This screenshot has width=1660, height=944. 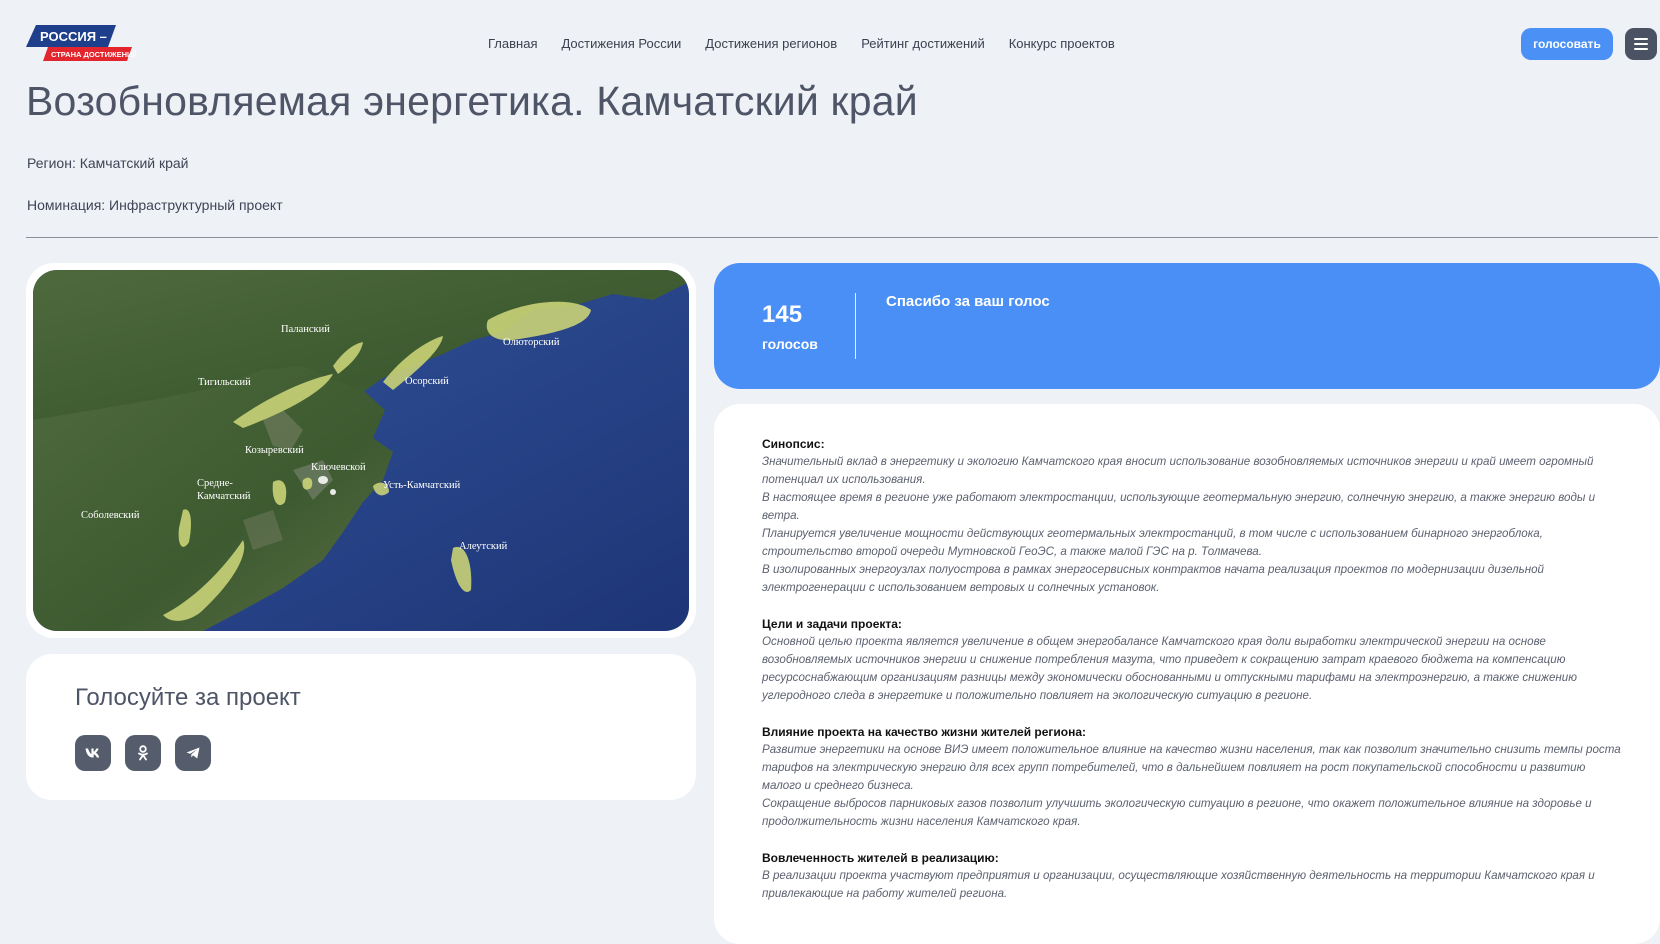 I want to click on divider, so click(x=842, y=237).